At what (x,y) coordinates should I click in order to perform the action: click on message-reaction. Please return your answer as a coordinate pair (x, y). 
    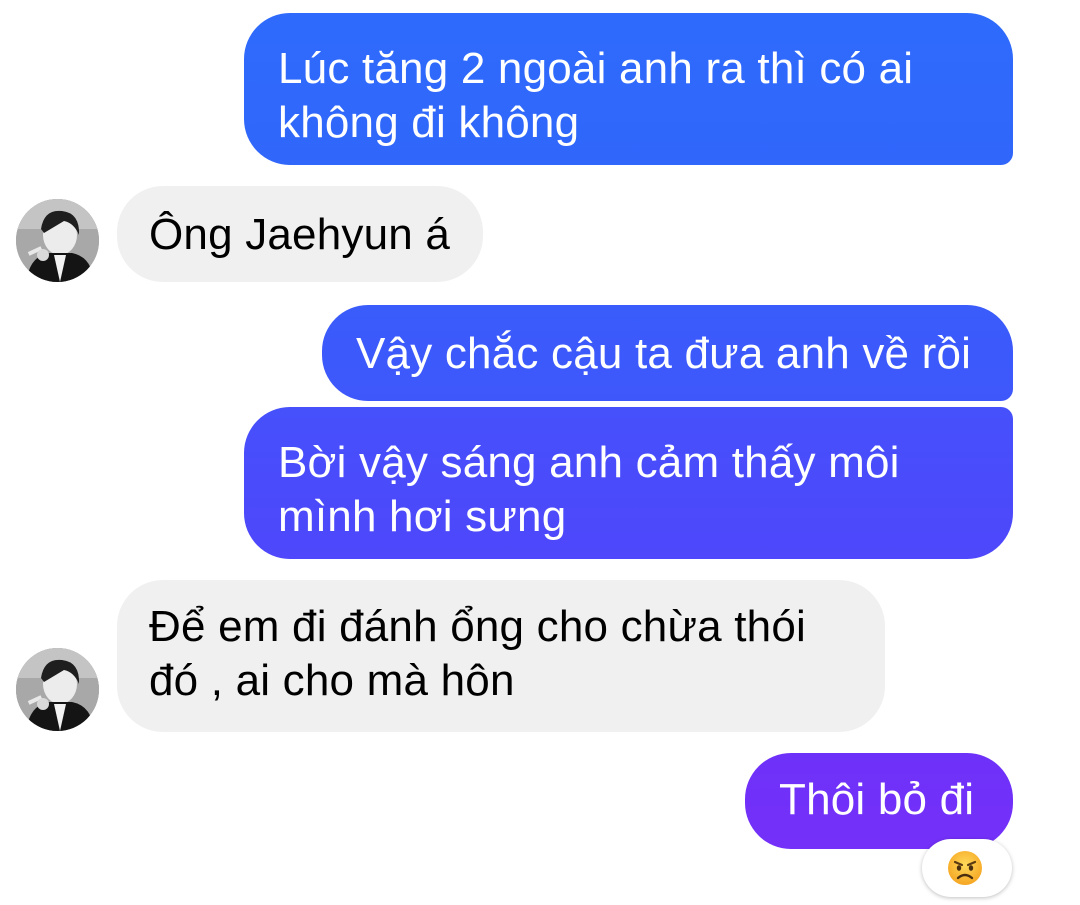
    Looking at the image, I should click on (967, 868).